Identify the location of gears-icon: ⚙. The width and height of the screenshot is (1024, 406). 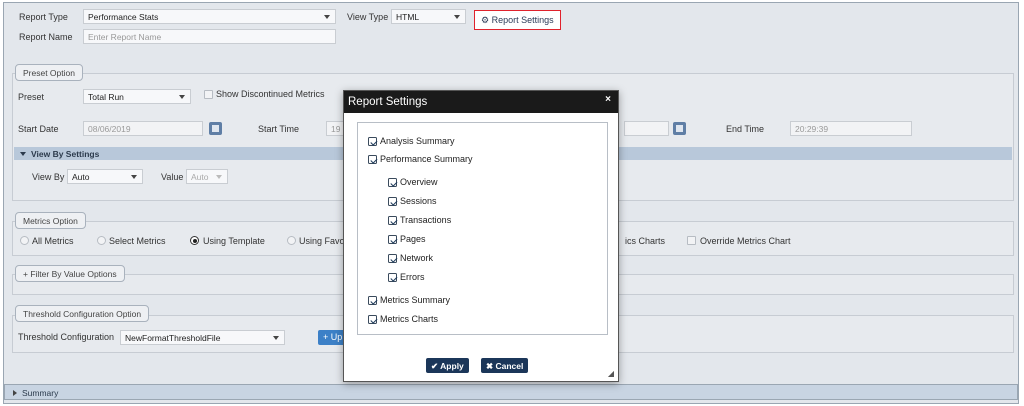
(485, 20).